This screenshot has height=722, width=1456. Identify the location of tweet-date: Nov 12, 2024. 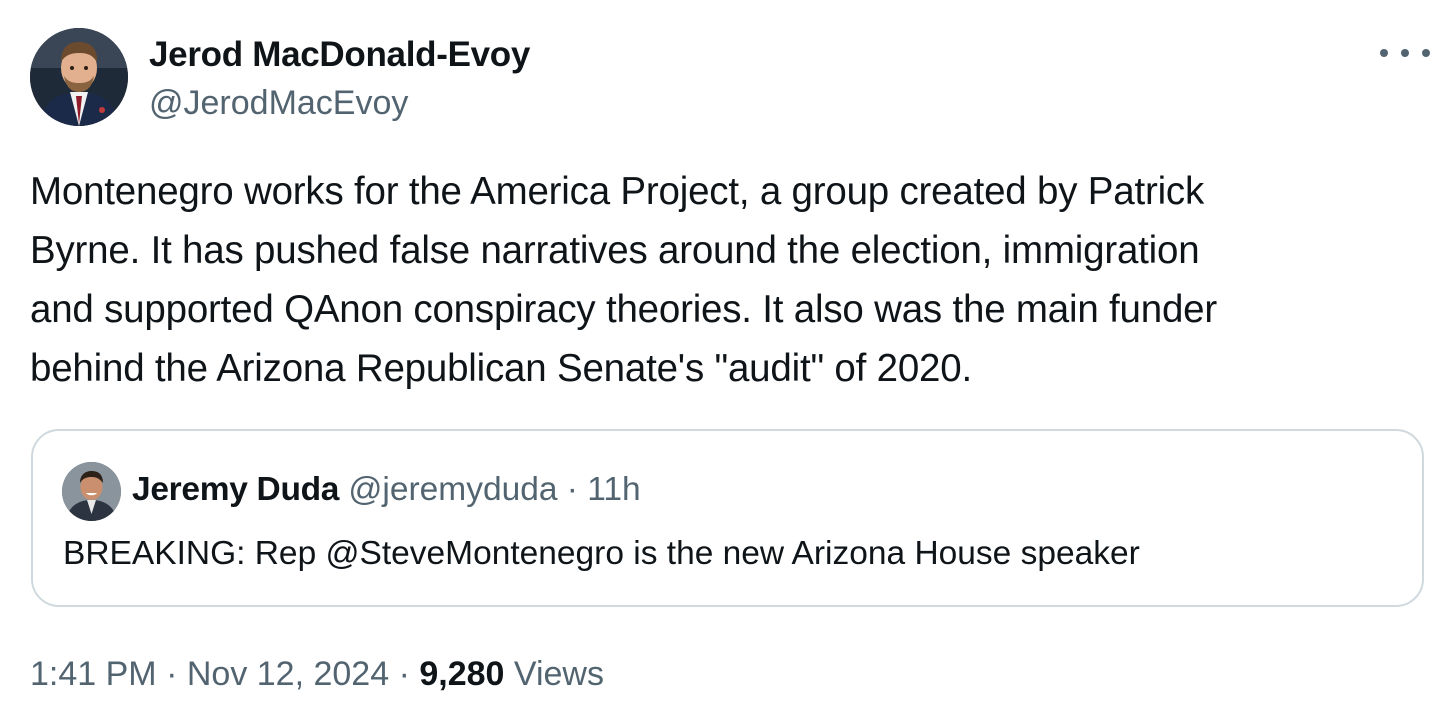
(288, 674).